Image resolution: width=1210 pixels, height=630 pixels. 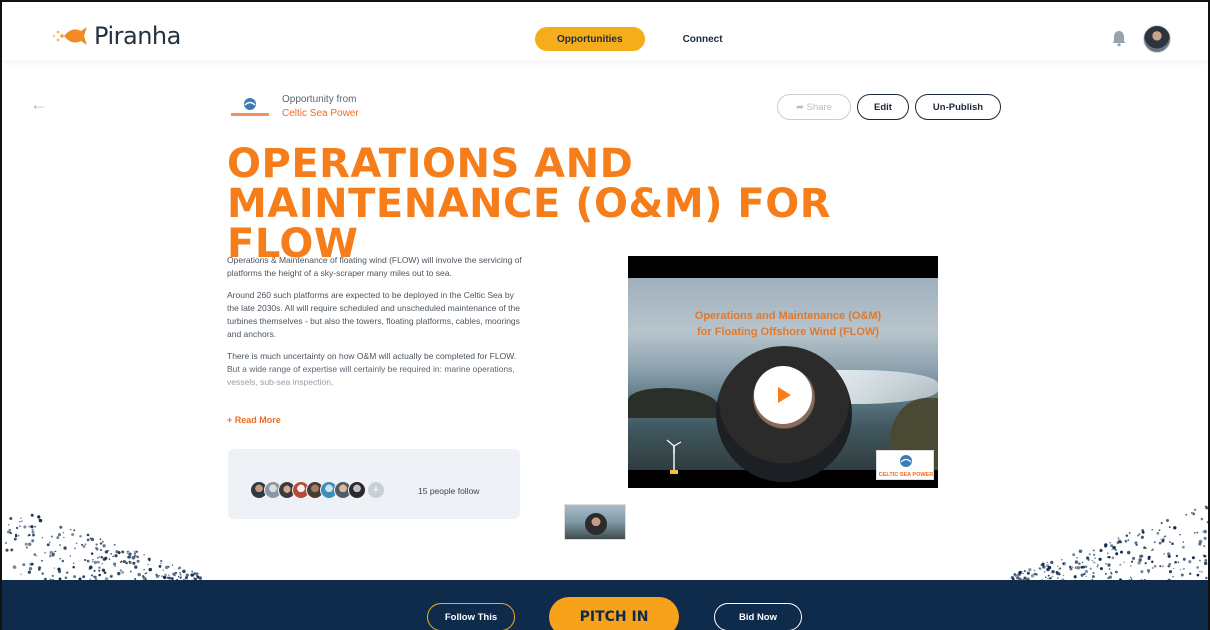 What do you see at coordinates (590, 39) in the screenshot?
I see `tab-opportunities: Opportunities` at bounding box center [590, 39].